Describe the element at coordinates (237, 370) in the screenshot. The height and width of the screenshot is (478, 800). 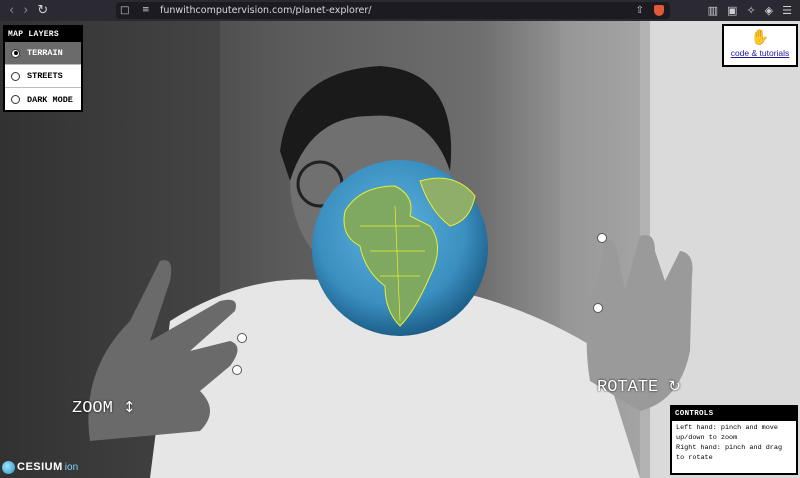
I see `zoom-pinch-point-bottom` at that location.